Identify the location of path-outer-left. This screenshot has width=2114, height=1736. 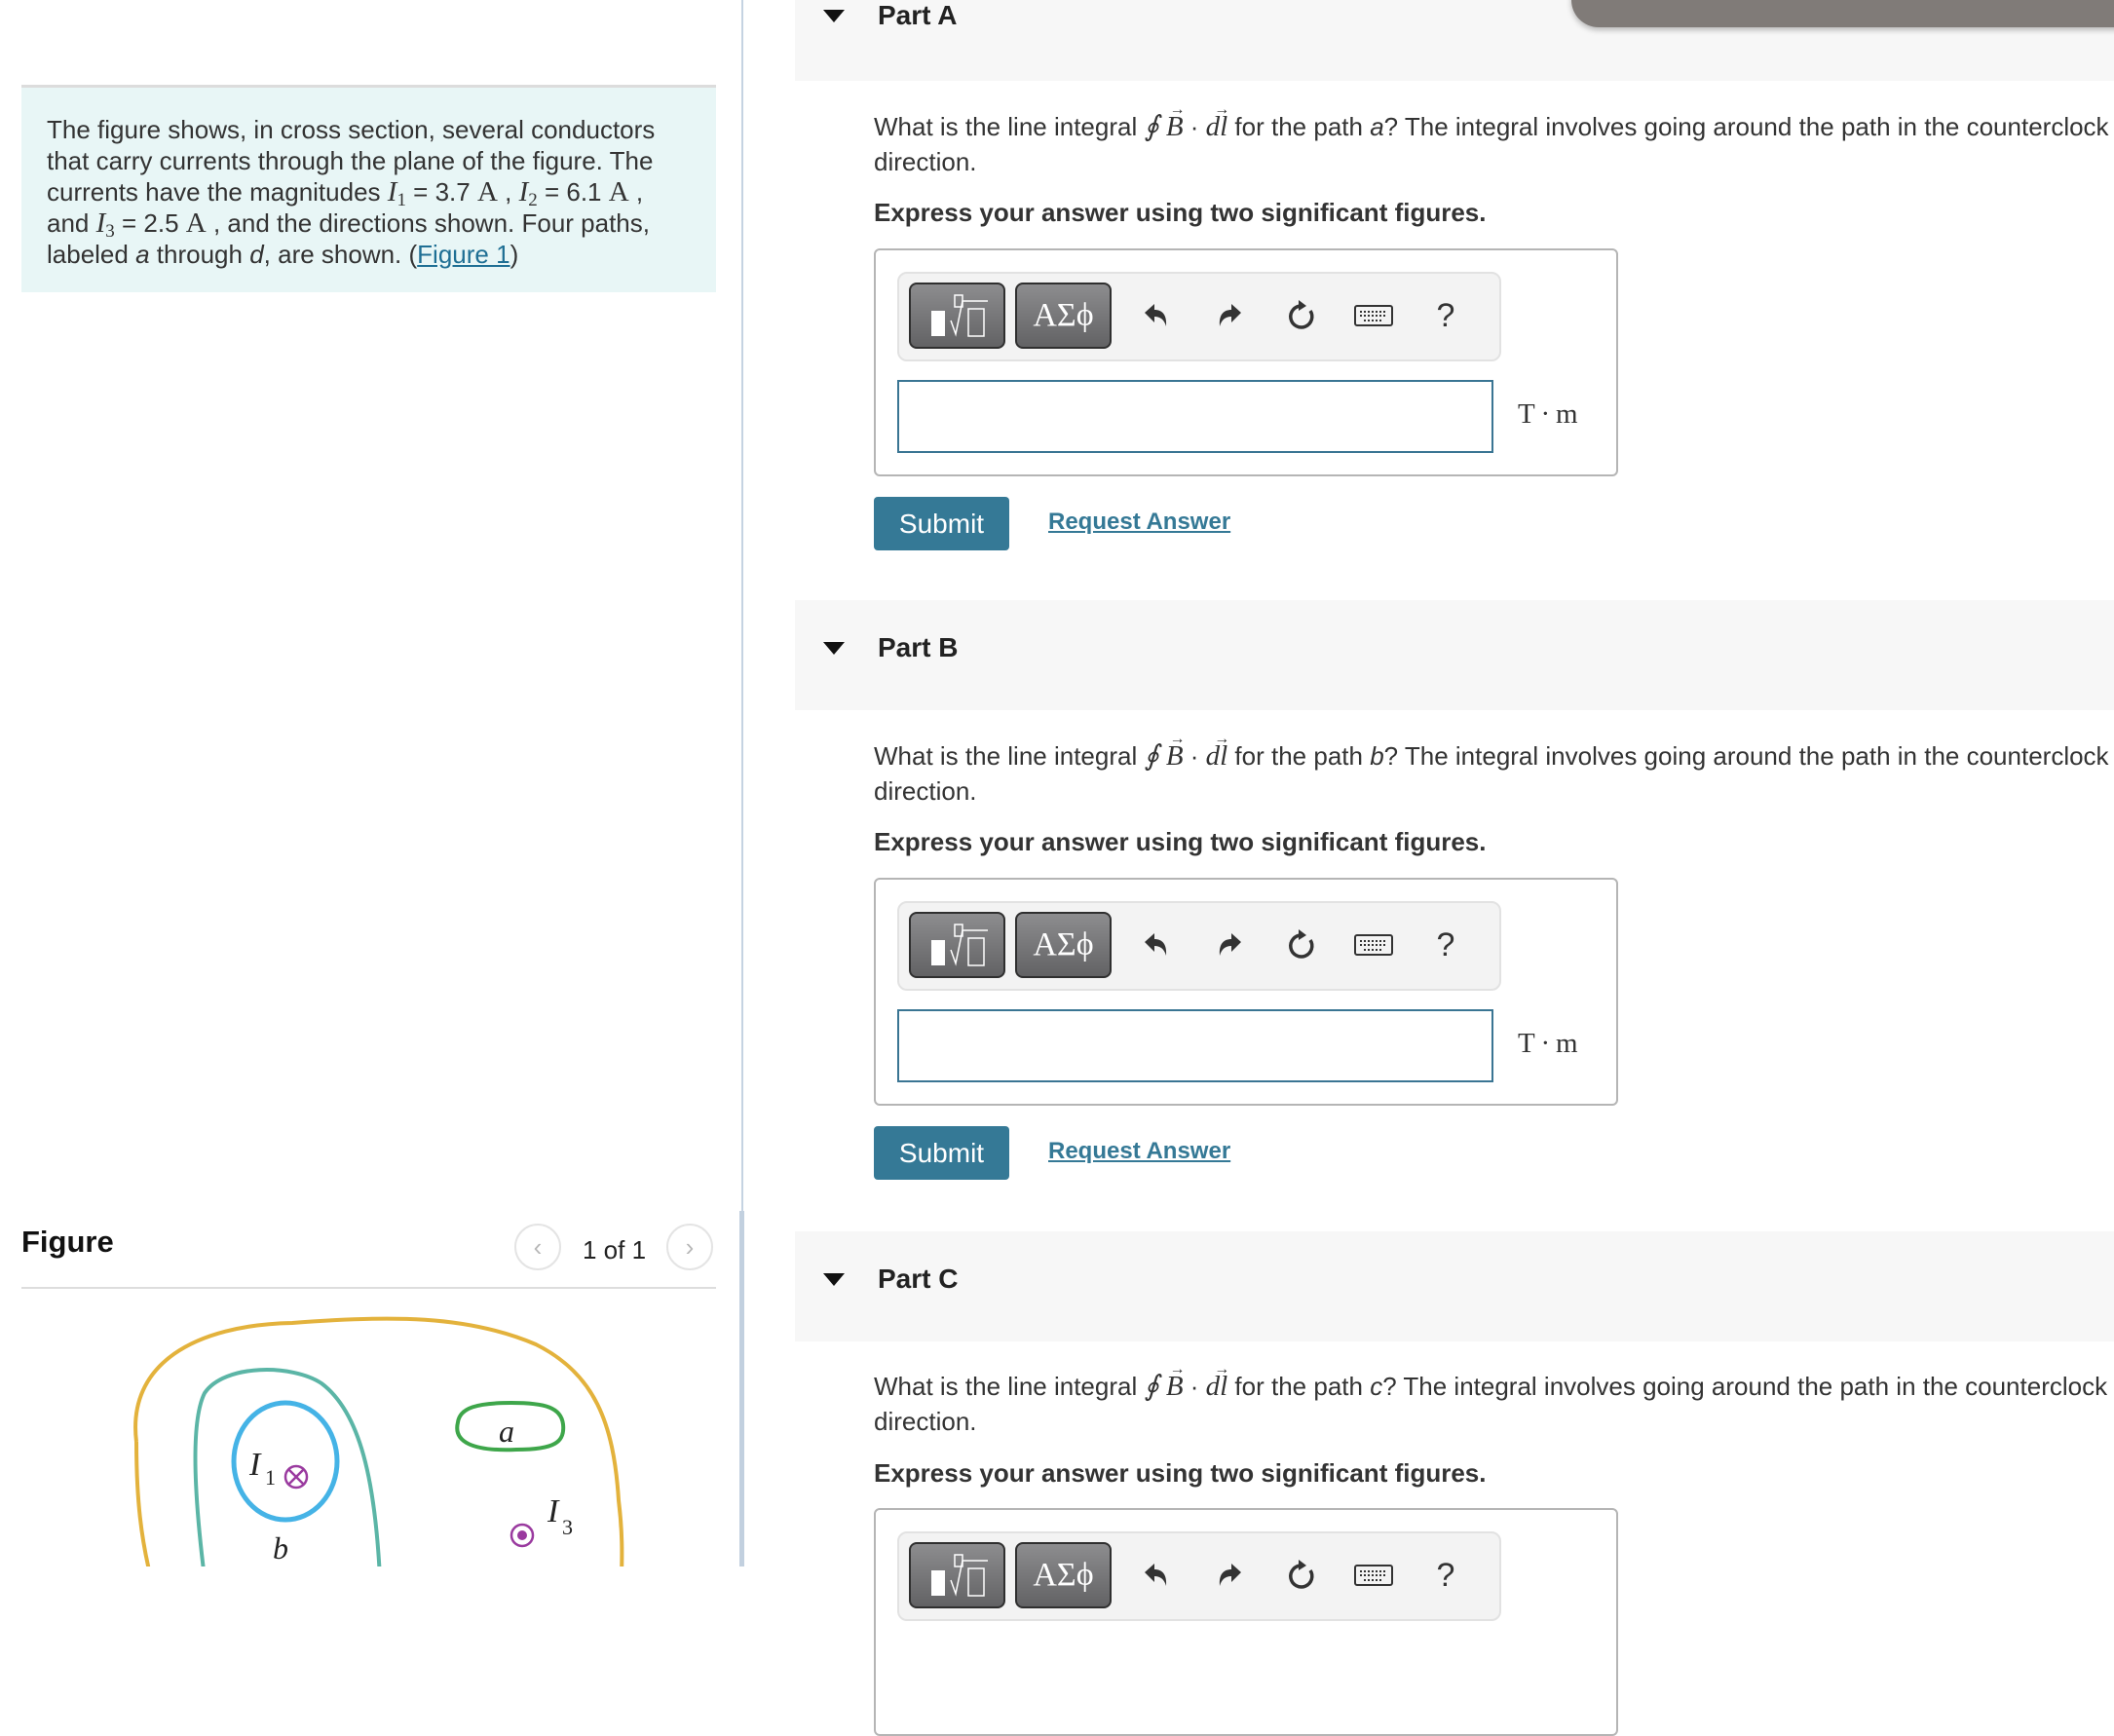
(142, 1503).